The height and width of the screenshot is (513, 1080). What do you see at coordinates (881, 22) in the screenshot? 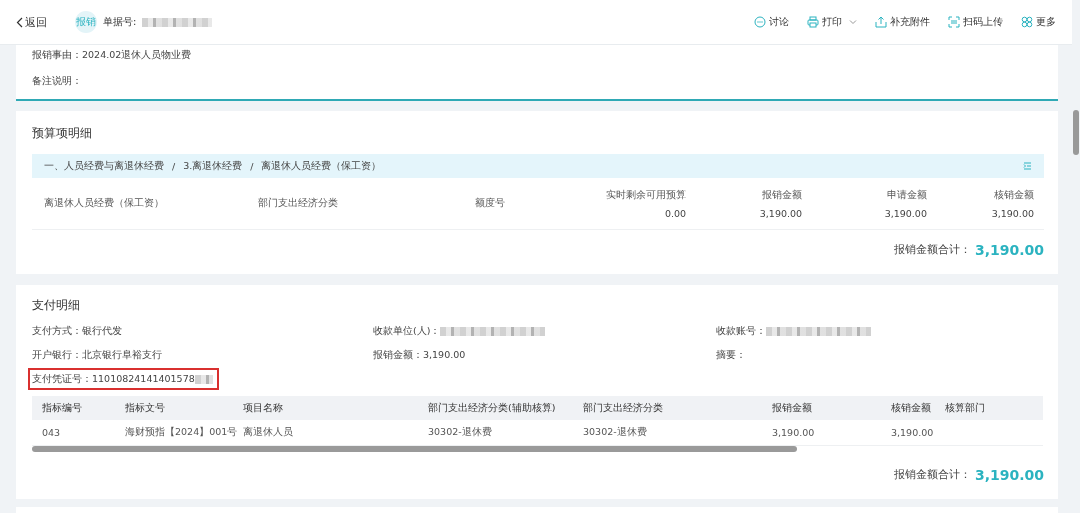
I see `upload-icon` at bounding box center [881, 22].